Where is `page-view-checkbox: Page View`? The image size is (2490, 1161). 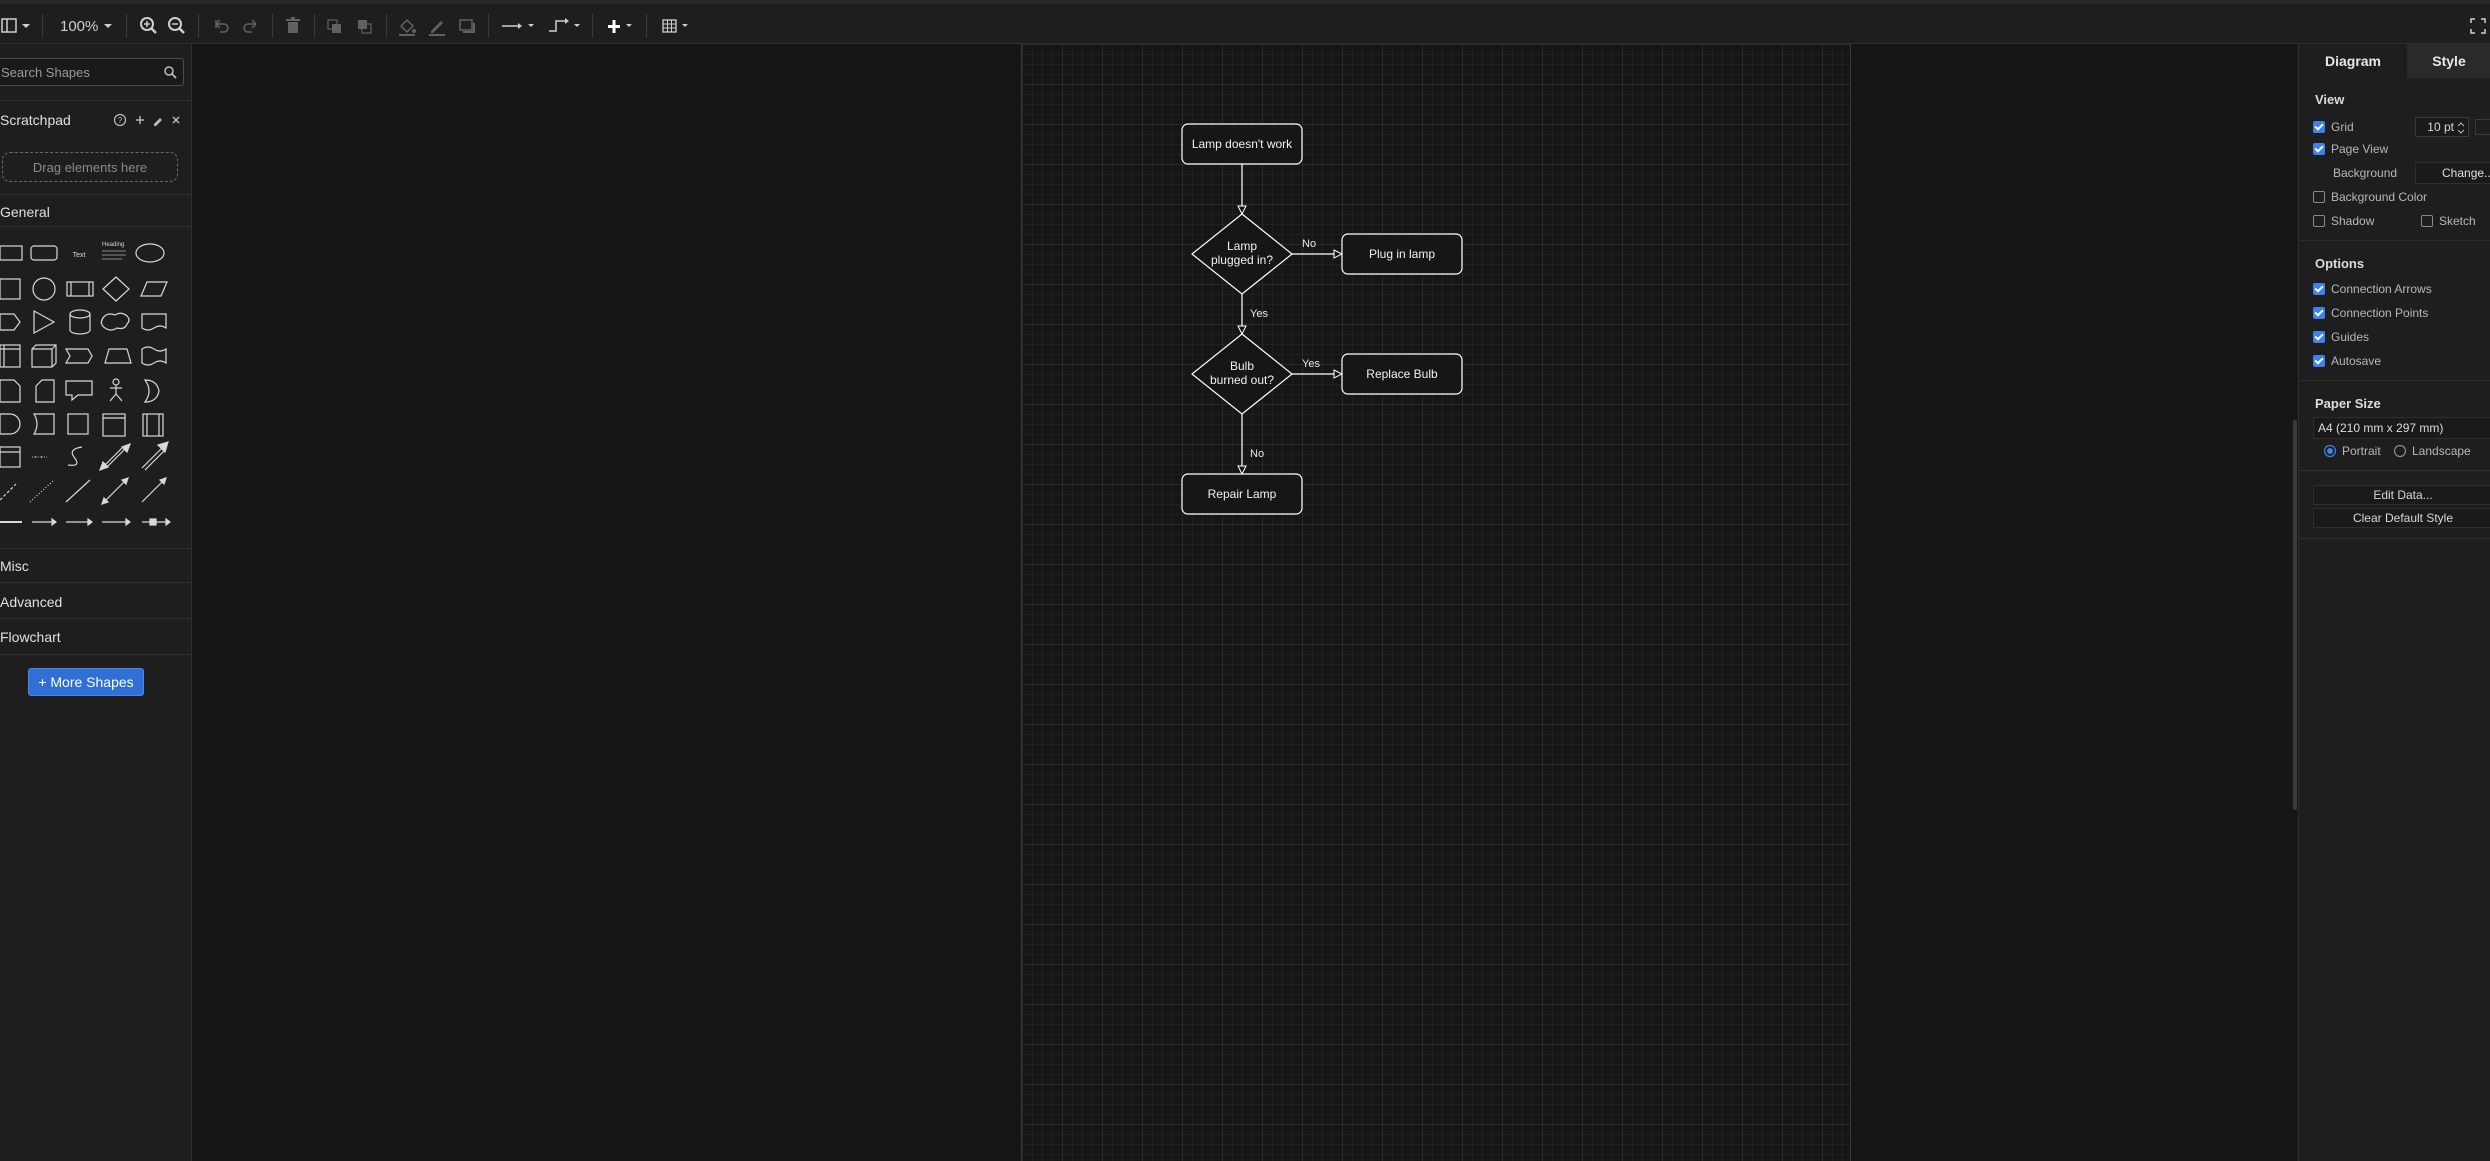 page-view-checkbox: Page View is located at coordinates (2350, 149).